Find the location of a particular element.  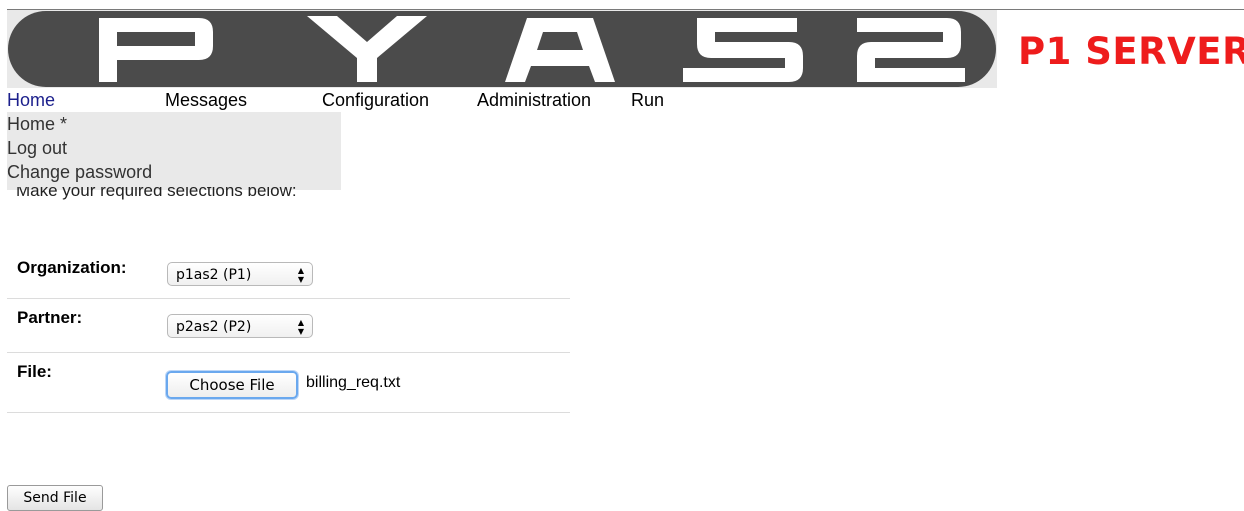

organization-label: Organization: is located at coordinates (72, 267).